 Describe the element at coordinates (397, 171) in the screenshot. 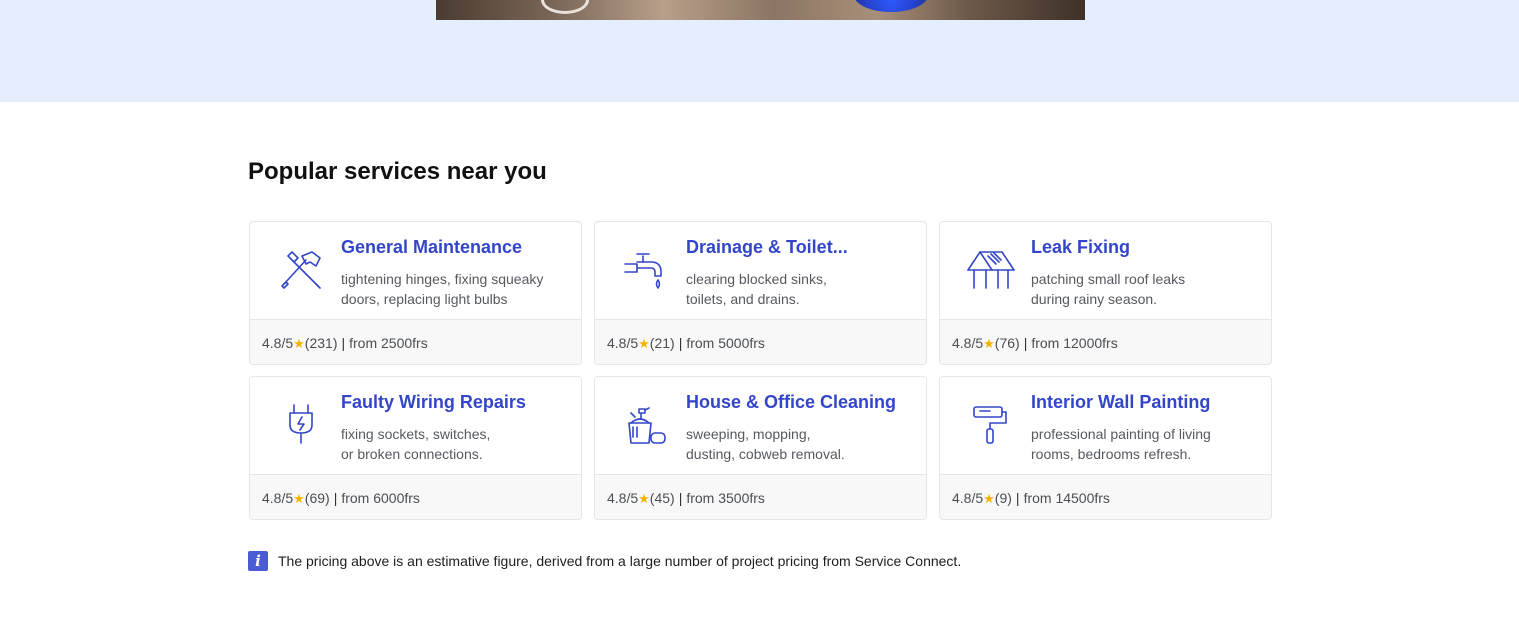

I see `section-title: Popular services near you` at that location.